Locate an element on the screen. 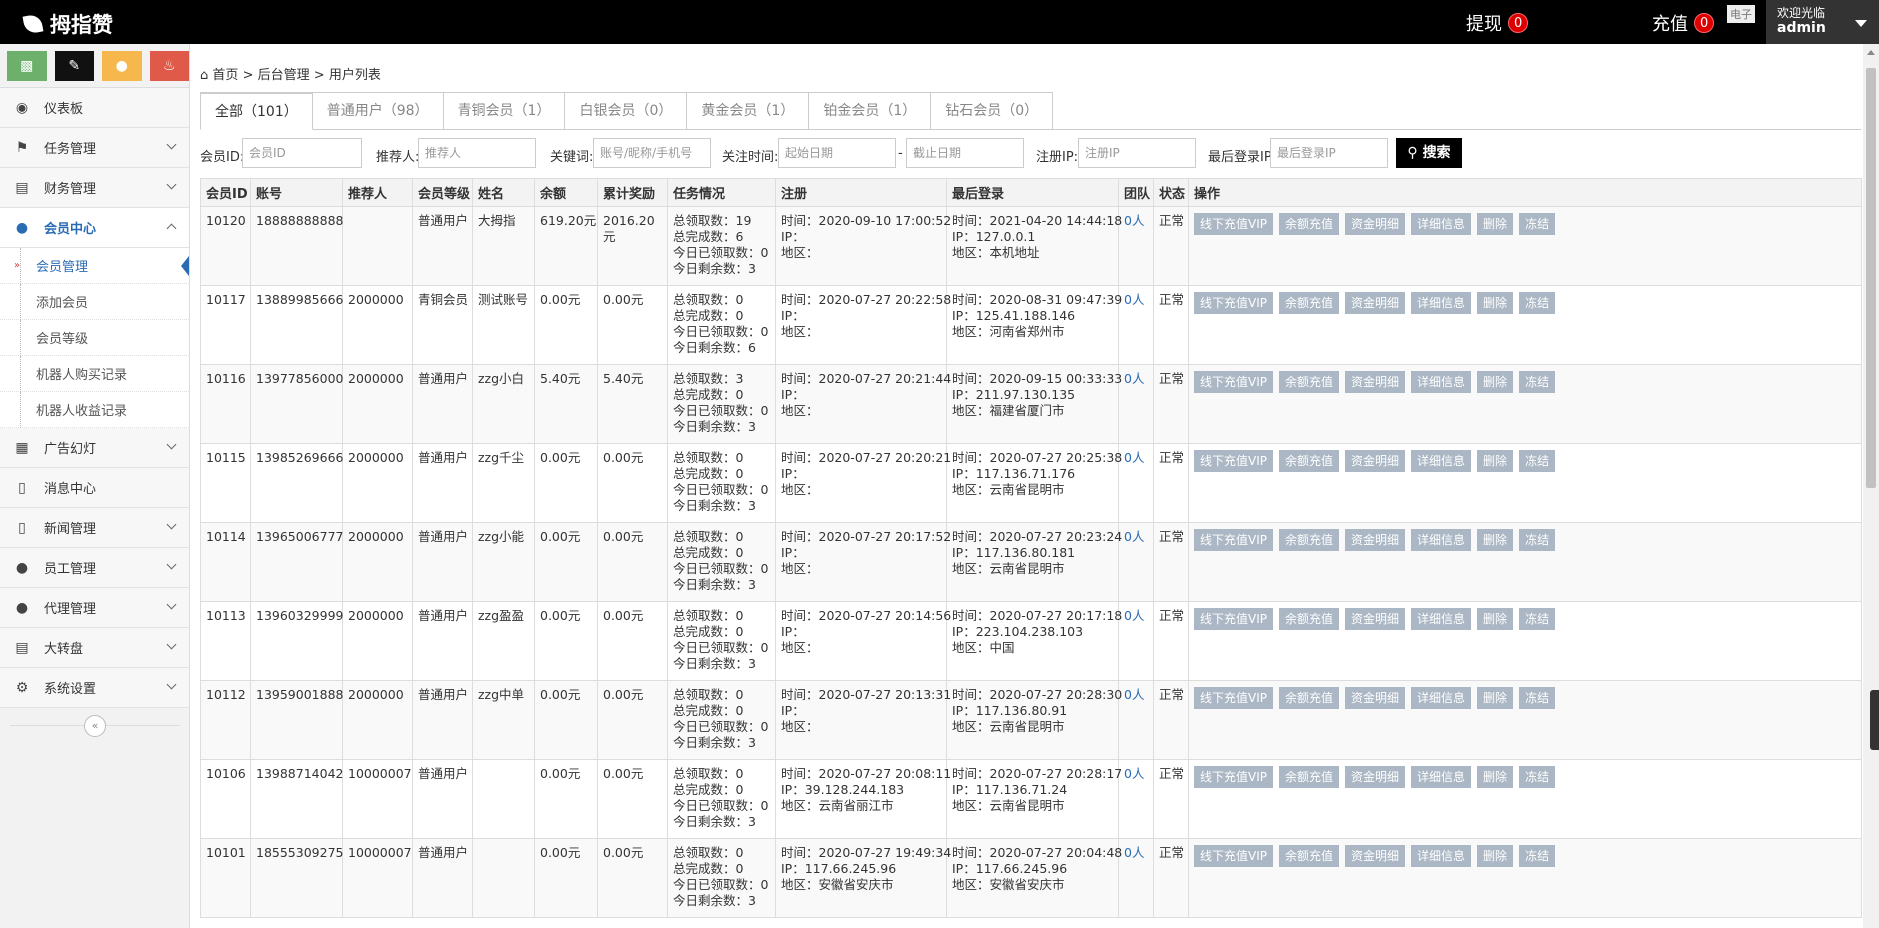 This screenshot has height=928, width=1879. end-date-input: 截止日期 is located at coordinates (965, 153).